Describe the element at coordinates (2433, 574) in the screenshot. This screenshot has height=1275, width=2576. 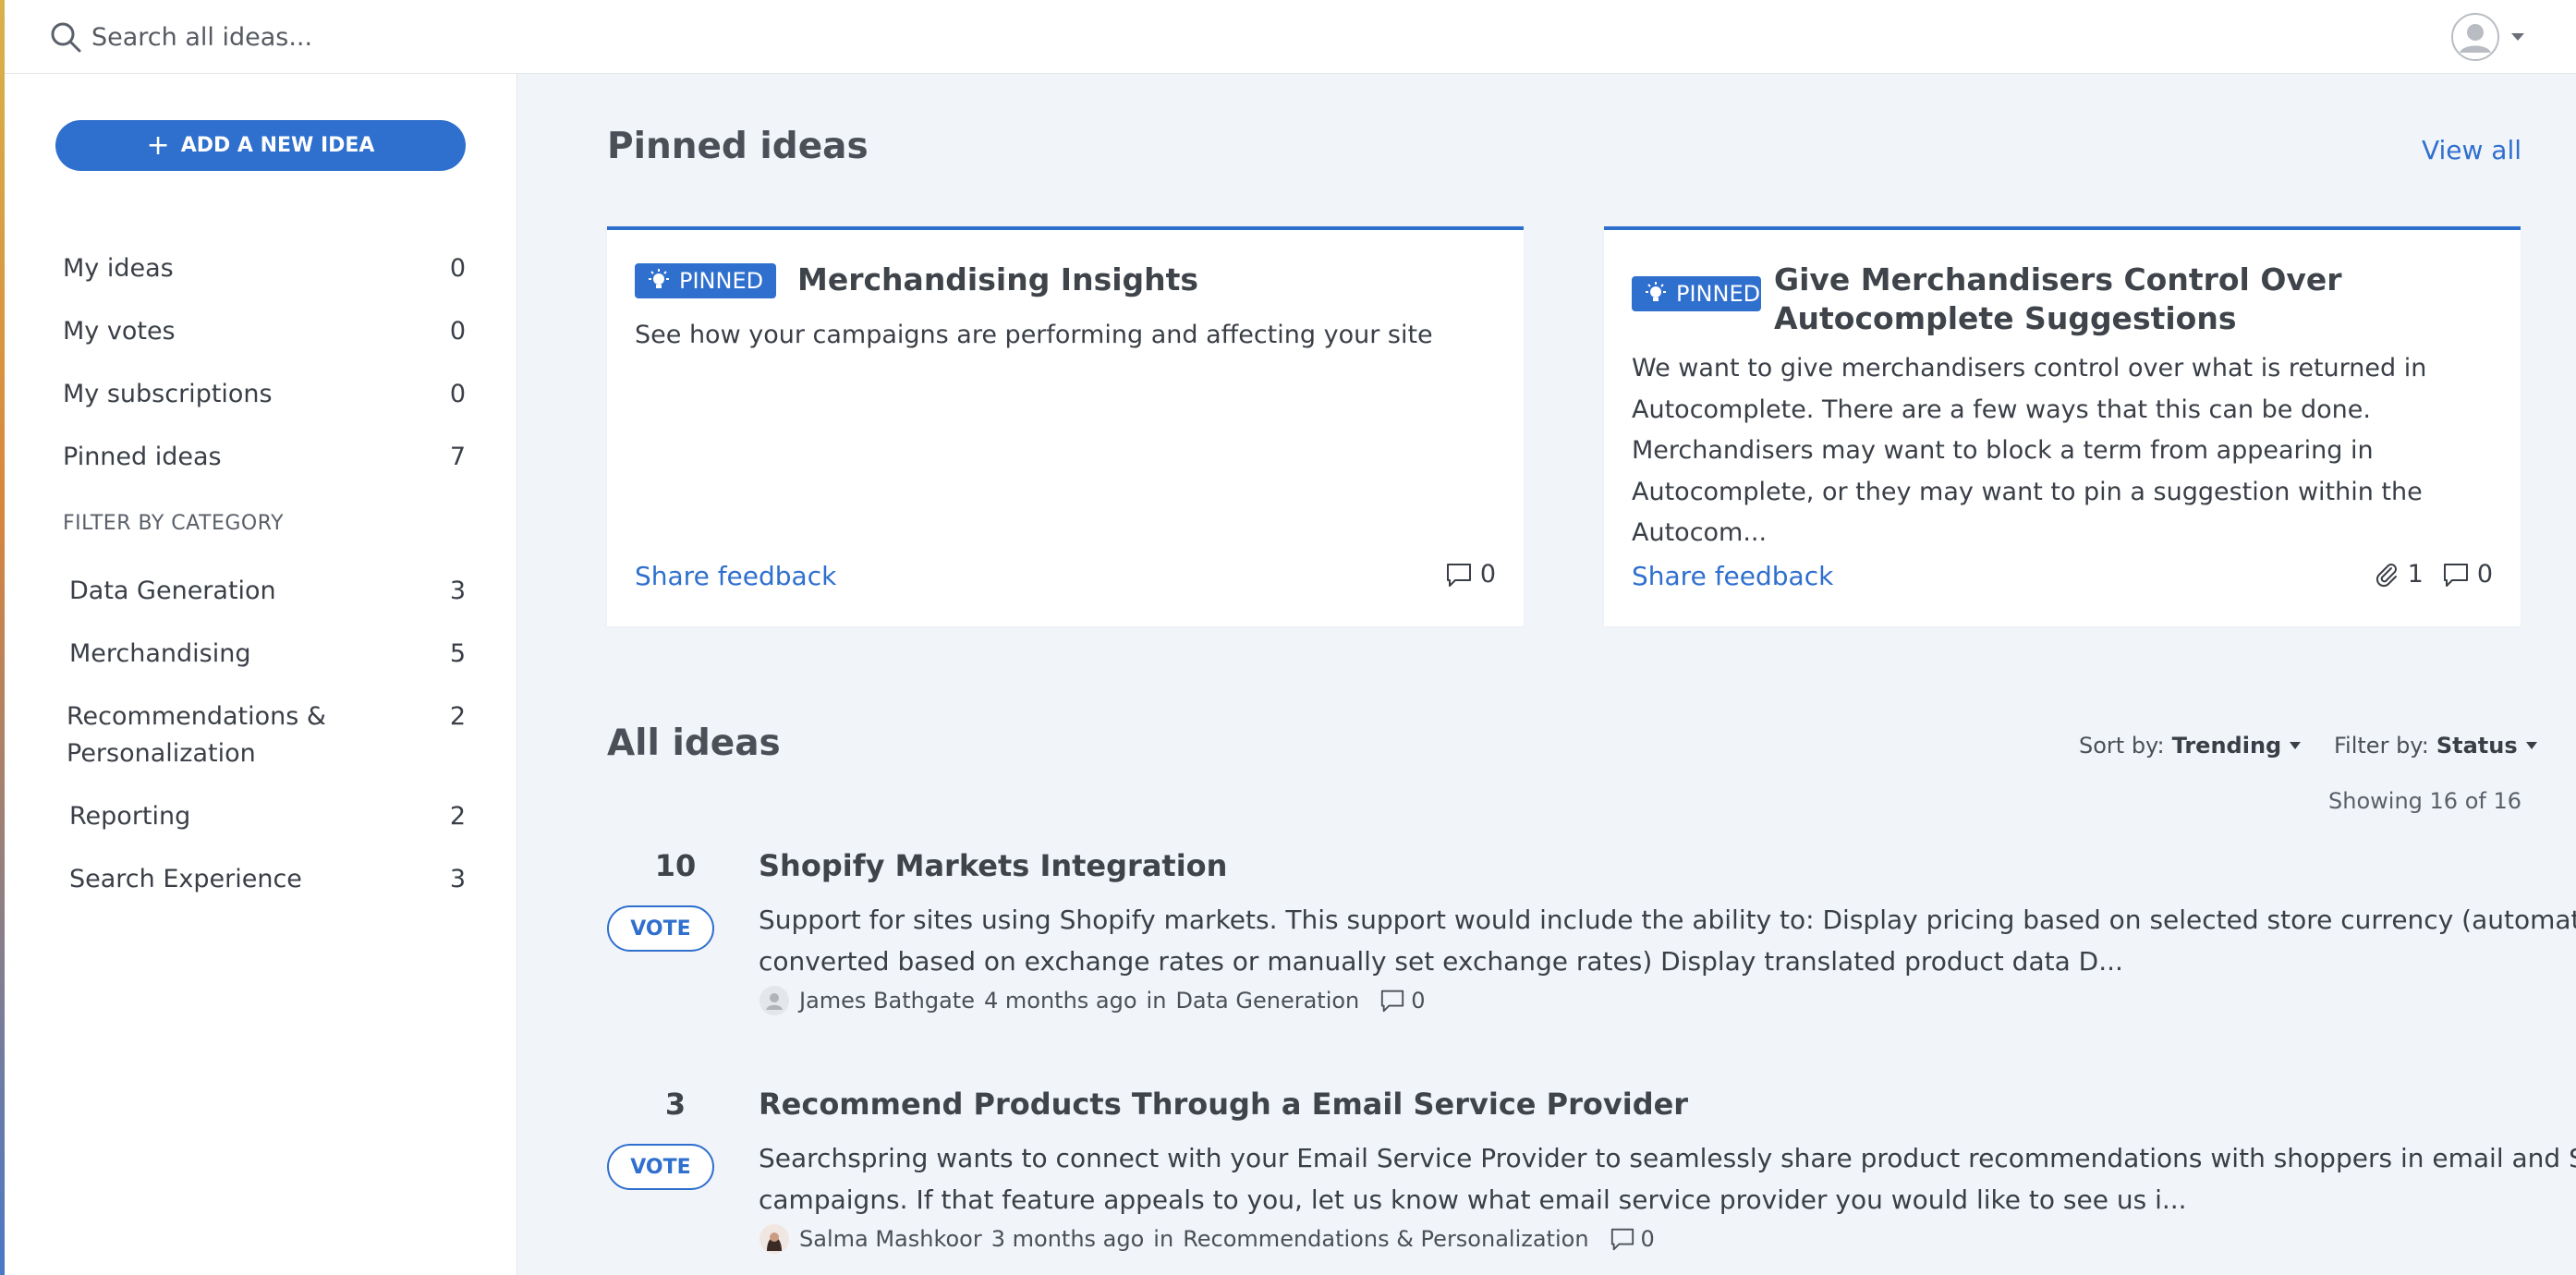
I see `attachment-and-comment-counts: 1 0` at that location.